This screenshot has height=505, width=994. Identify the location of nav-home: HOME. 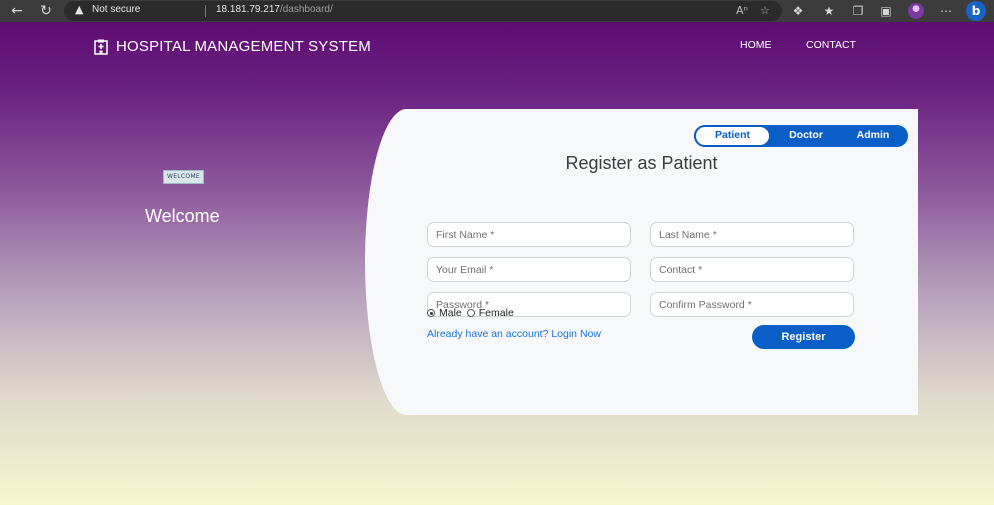
(756, 45).